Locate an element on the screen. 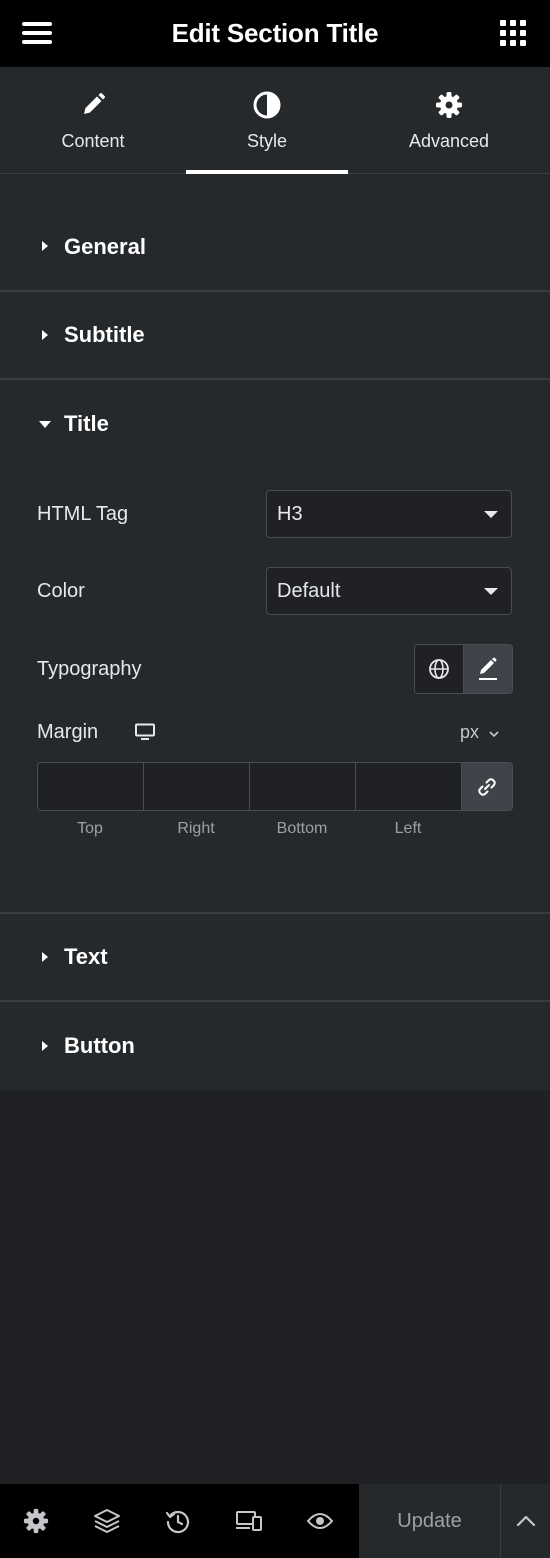  update-button: Update is located at coordinates (430, 1521).